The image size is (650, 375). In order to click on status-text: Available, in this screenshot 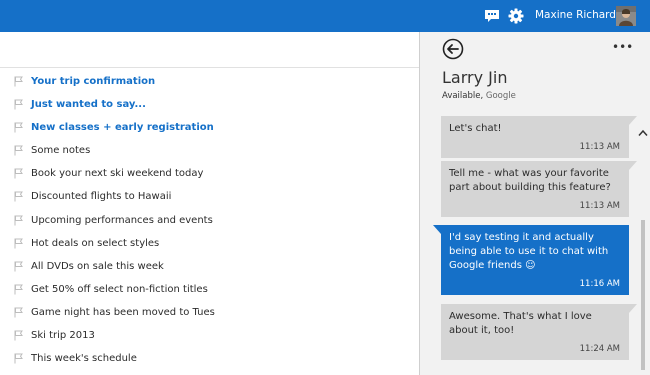, I will do `click(463, 96)`.